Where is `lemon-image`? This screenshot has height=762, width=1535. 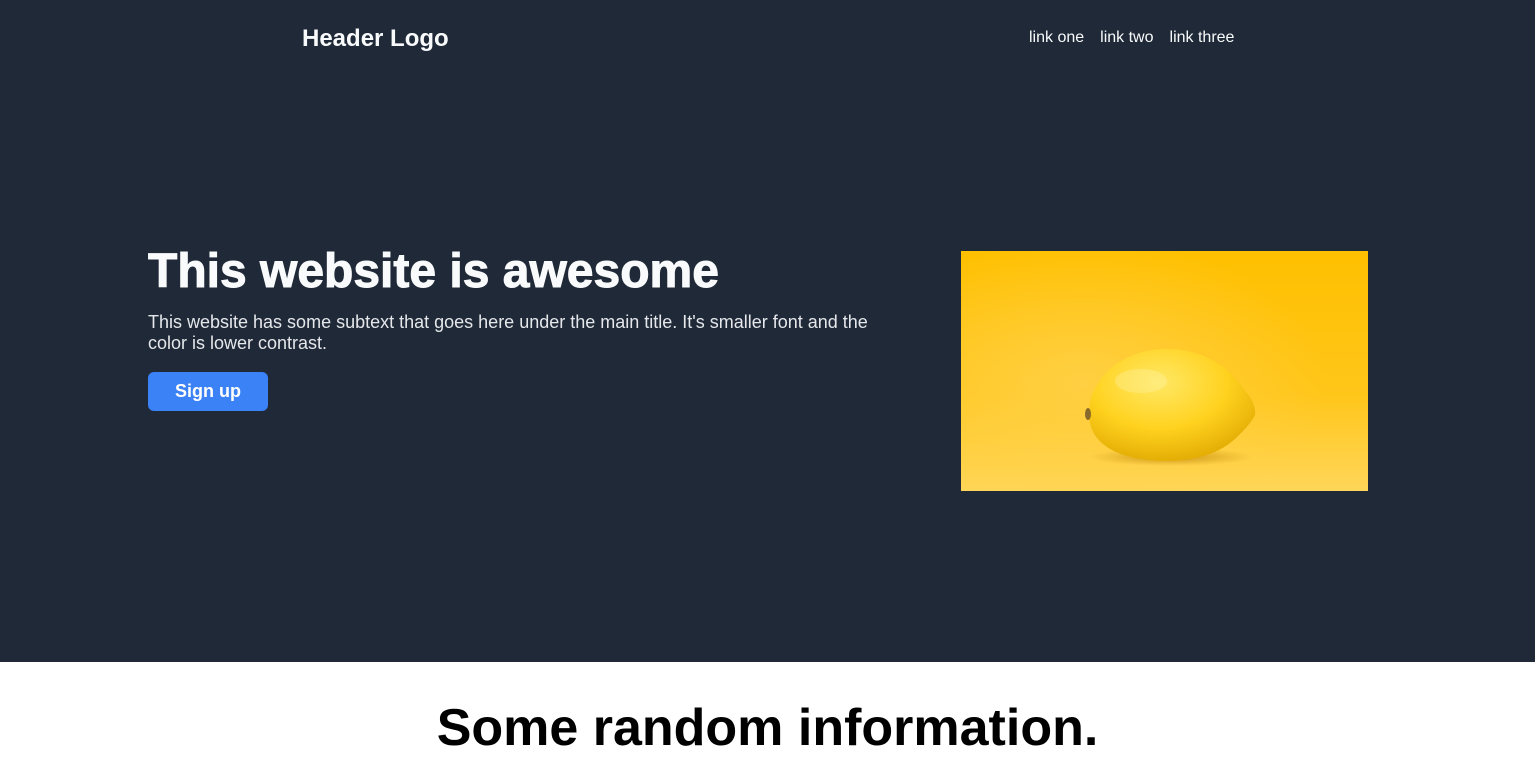 lemon-image is located at coordinates (1164, 371).